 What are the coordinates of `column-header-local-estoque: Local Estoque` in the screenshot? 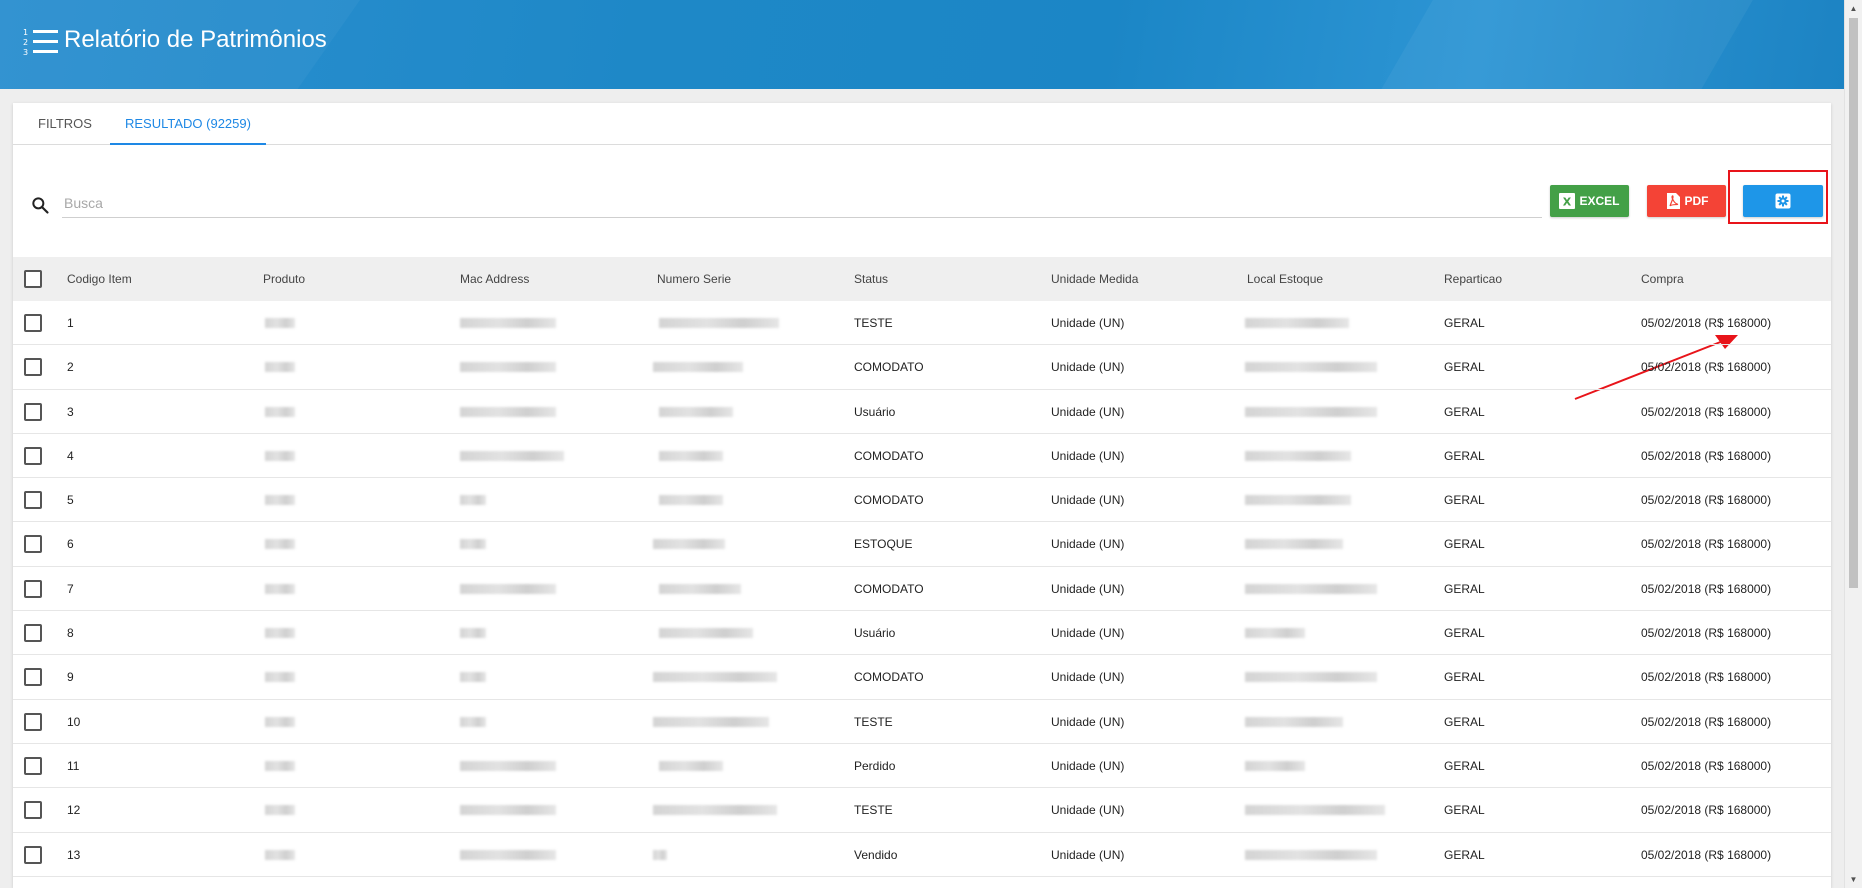 It's located at (1285, 279).